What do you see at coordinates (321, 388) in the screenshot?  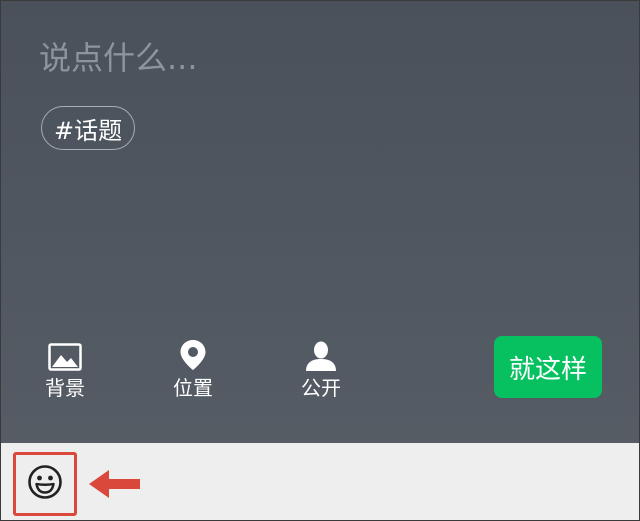 I see `visibility-tool-label: 公开` at bounding box center [321, 388].